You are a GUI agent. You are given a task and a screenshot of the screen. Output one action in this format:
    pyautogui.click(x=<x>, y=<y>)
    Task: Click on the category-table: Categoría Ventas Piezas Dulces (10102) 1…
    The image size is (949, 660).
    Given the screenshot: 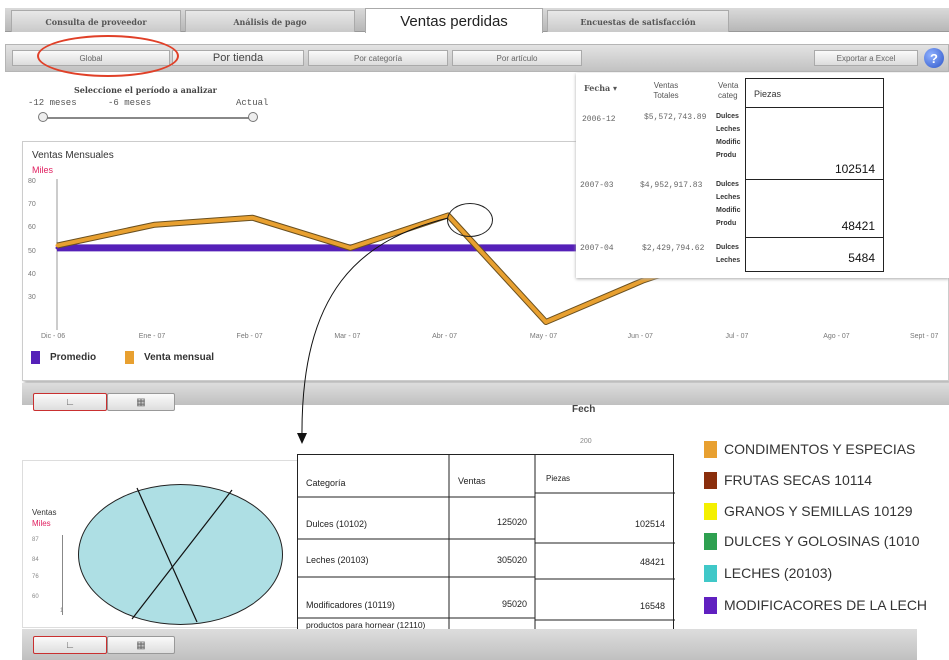 What is the action you would take?
    pyautogui.click(x=486, y=552)
    